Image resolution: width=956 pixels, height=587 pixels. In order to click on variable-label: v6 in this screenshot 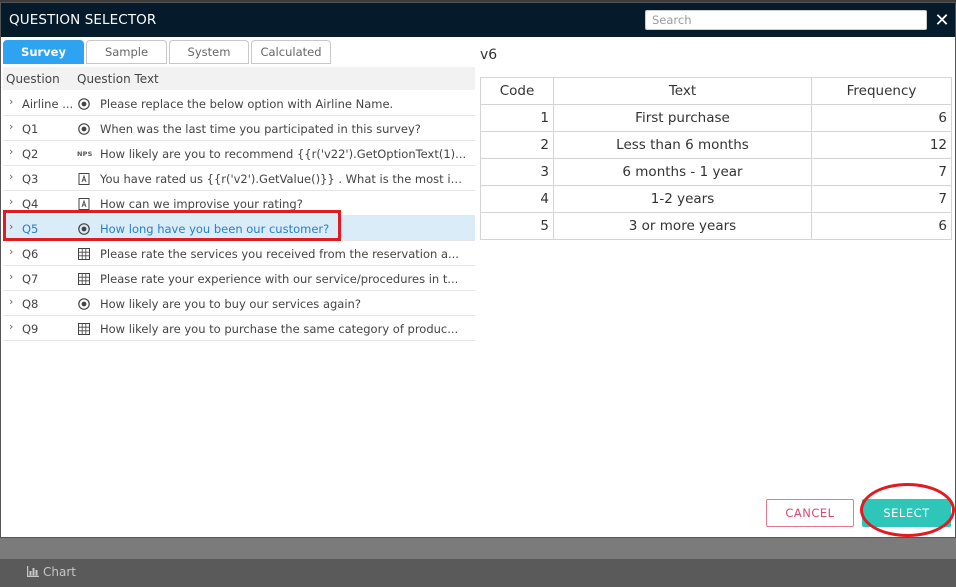, I will do `click(489, 55)`.